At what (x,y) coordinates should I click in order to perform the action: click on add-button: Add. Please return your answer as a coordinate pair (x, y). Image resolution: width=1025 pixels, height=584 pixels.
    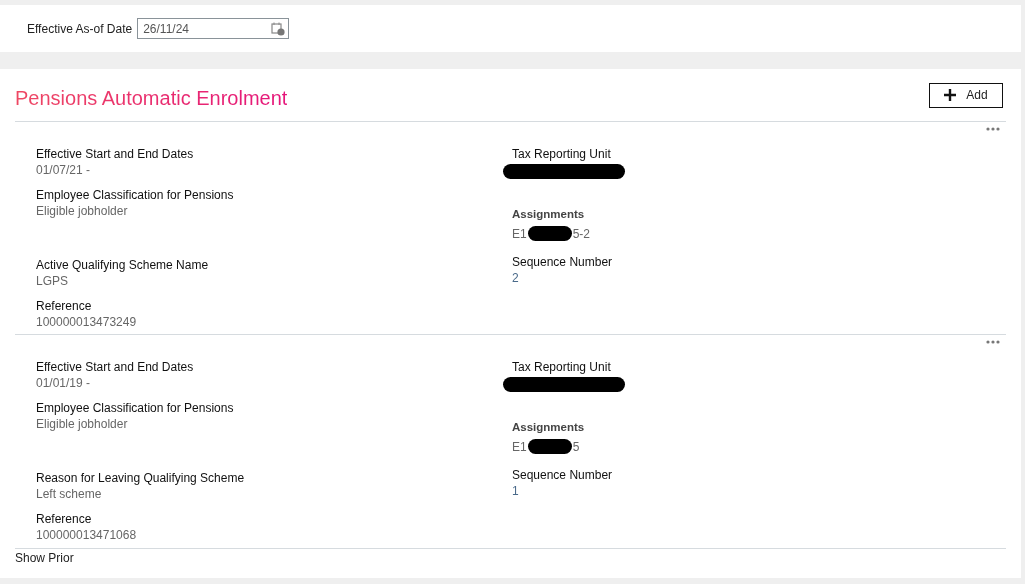
    Looking at the image, I should click on (966, 95).